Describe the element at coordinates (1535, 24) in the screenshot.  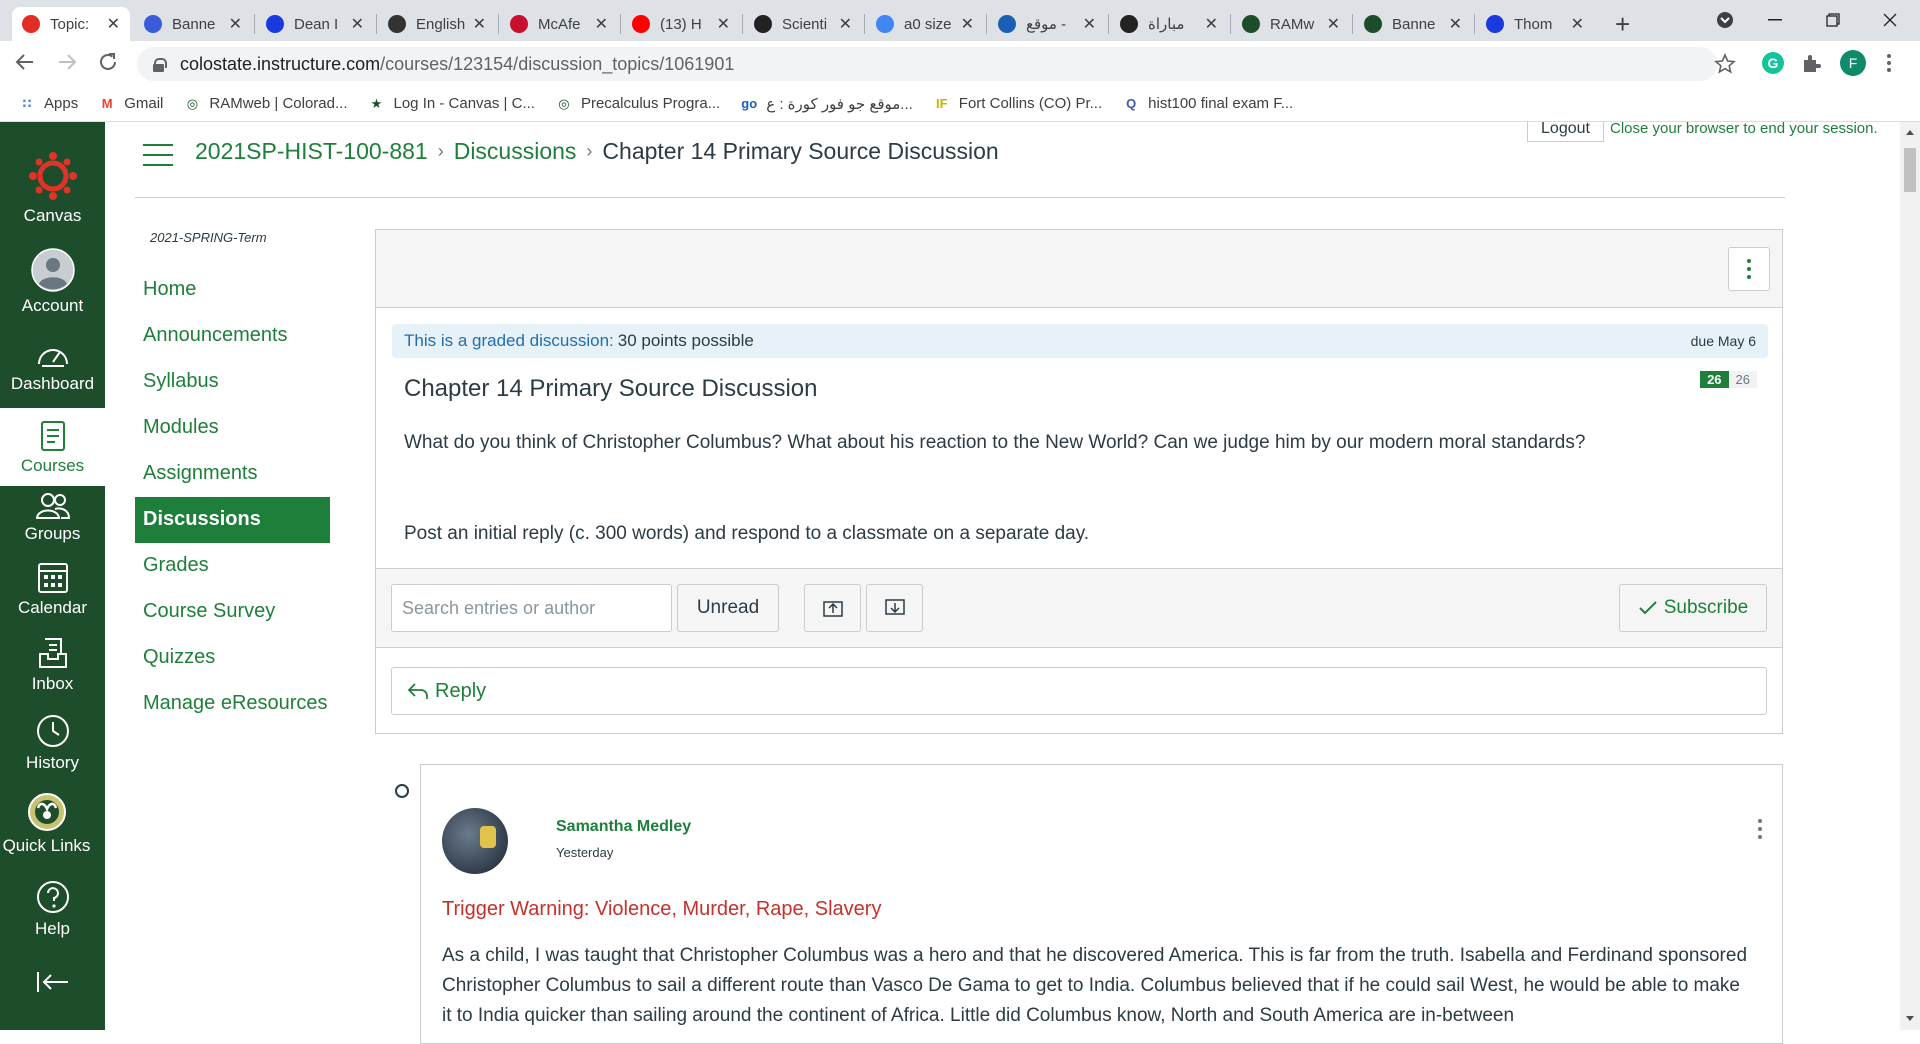
I see `browser-tab: Thom ✕` at that location.